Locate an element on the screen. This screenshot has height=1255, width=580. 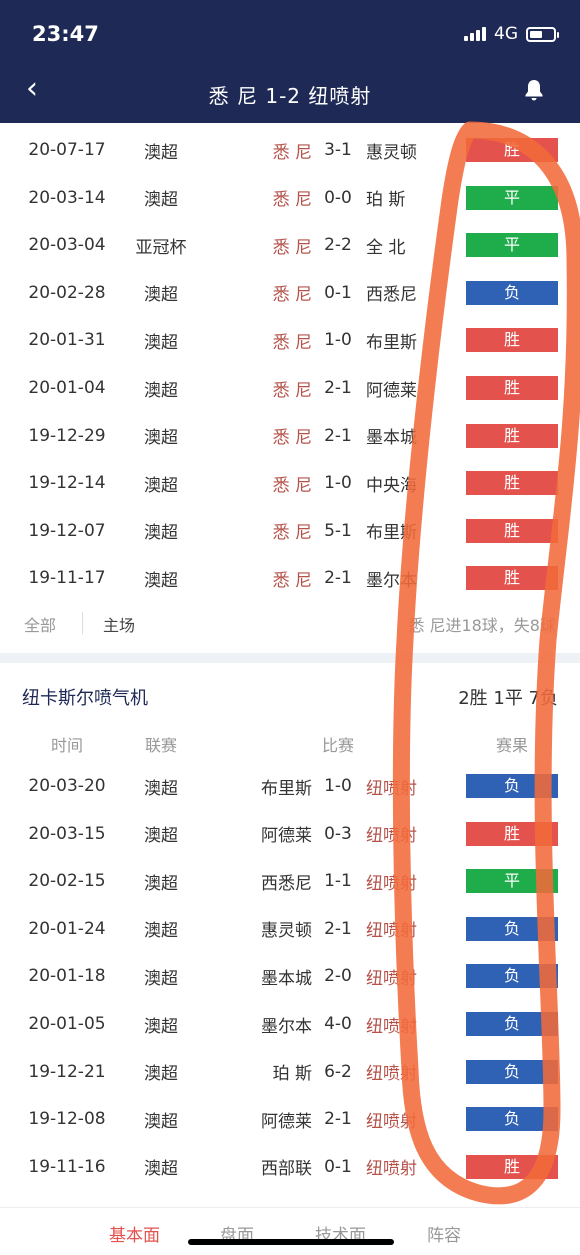
match-score: 2-1 is located at coordinates (338, 928).